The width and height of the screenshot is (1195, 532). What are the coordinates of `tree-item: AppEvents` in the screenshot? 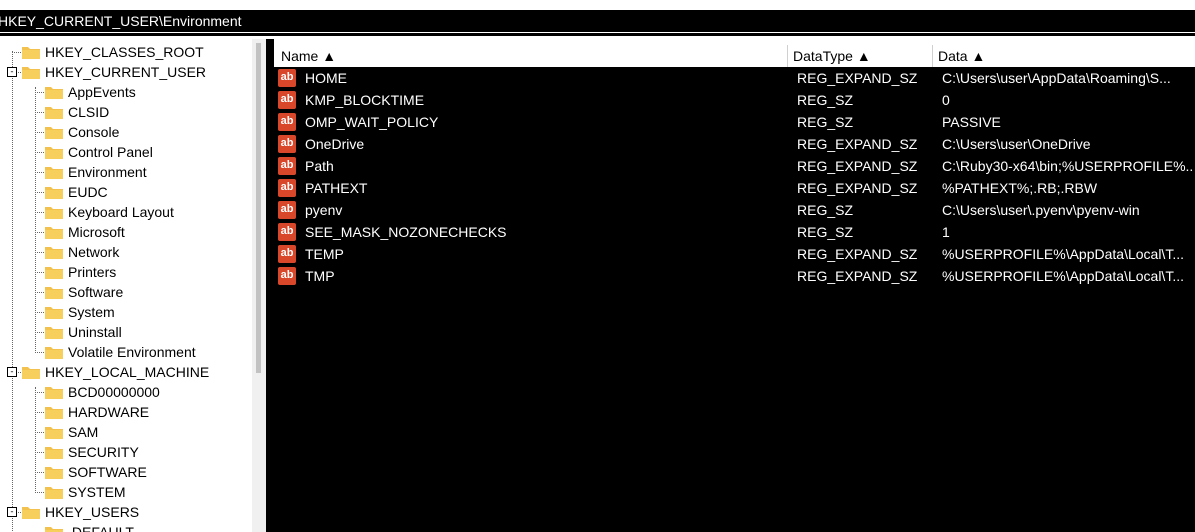 It's located at (90, 92).